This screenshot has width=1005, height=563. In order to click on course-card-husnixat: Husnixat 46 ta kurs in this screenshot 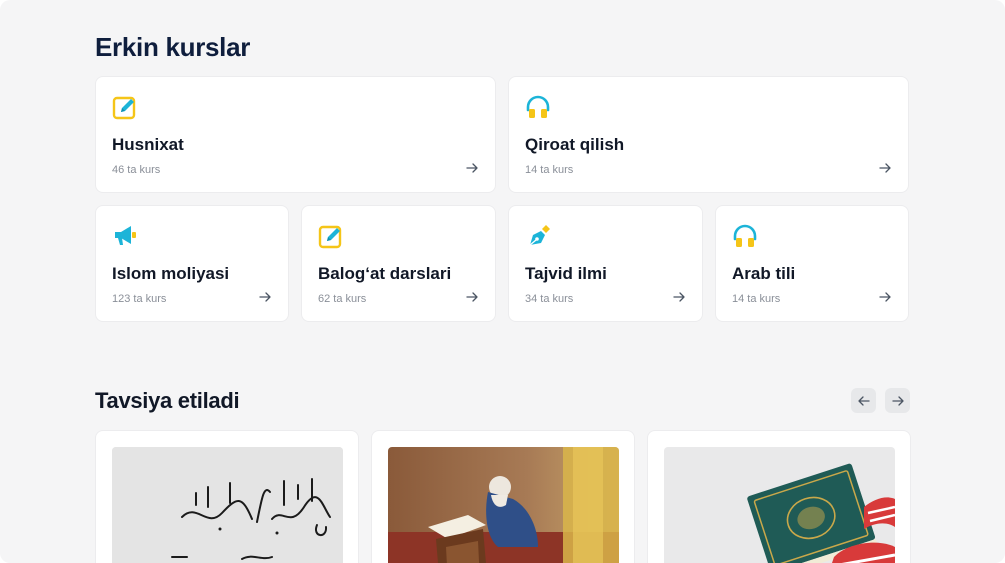, I will do `click(295, 134)`.